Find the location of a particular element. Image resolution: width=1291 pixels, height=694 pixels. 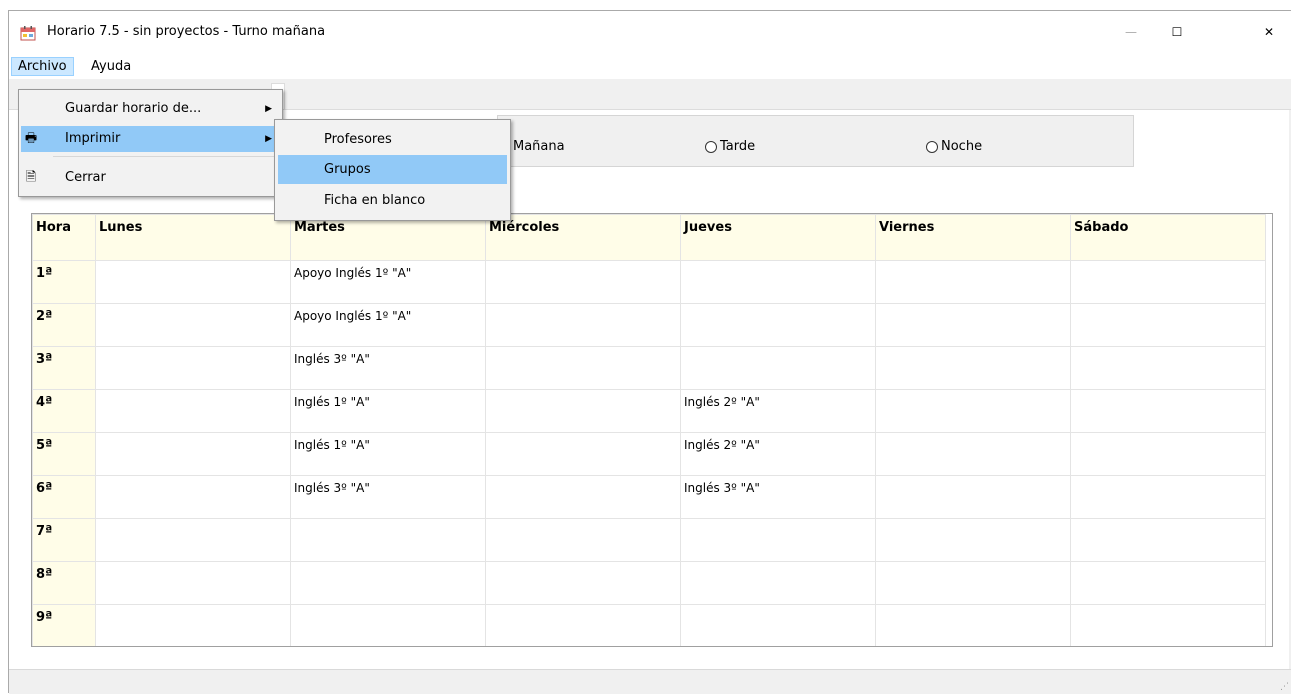

table-row: 8ª is located at coordinates (649, 583).